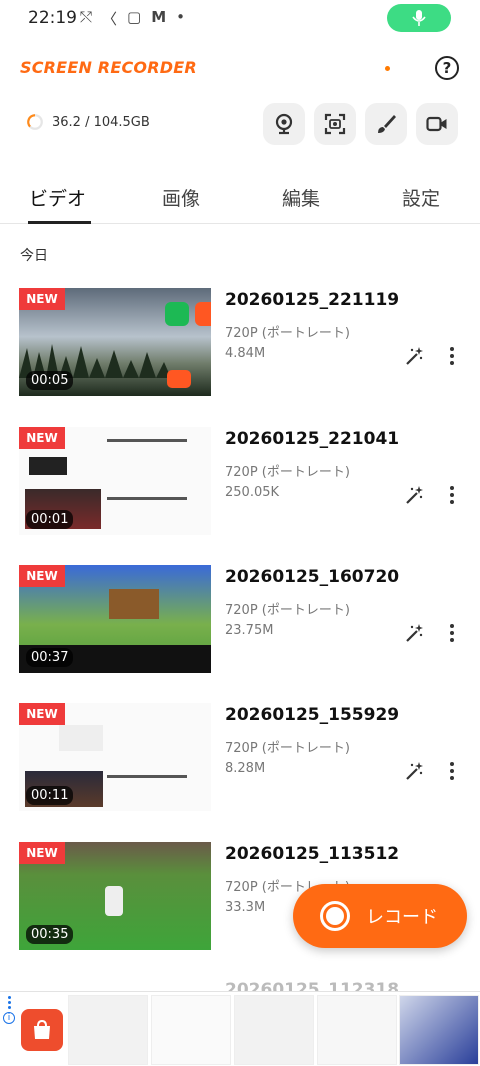 The width and height of the screenshot is (480, 1066). Describe the element at coordinates (387, 68) in the screenshot. I see `indicator-dot` at that location.